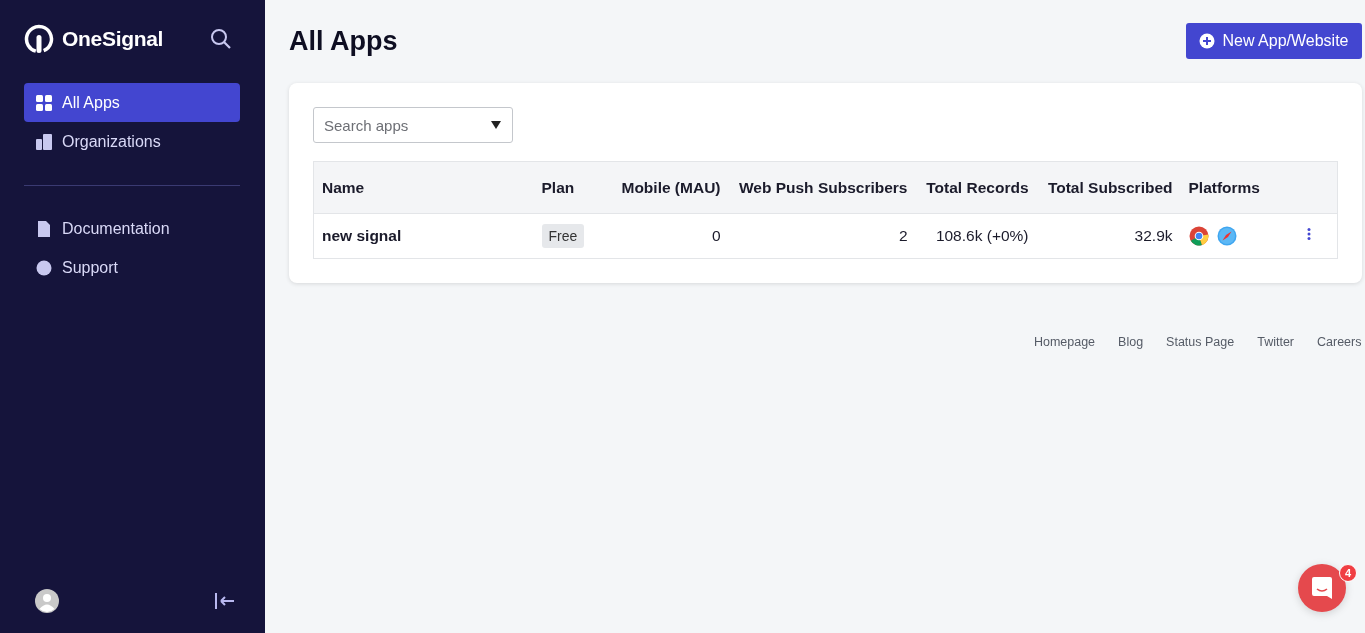  I want to click on footer-link: Careers, so click(1339, 342).